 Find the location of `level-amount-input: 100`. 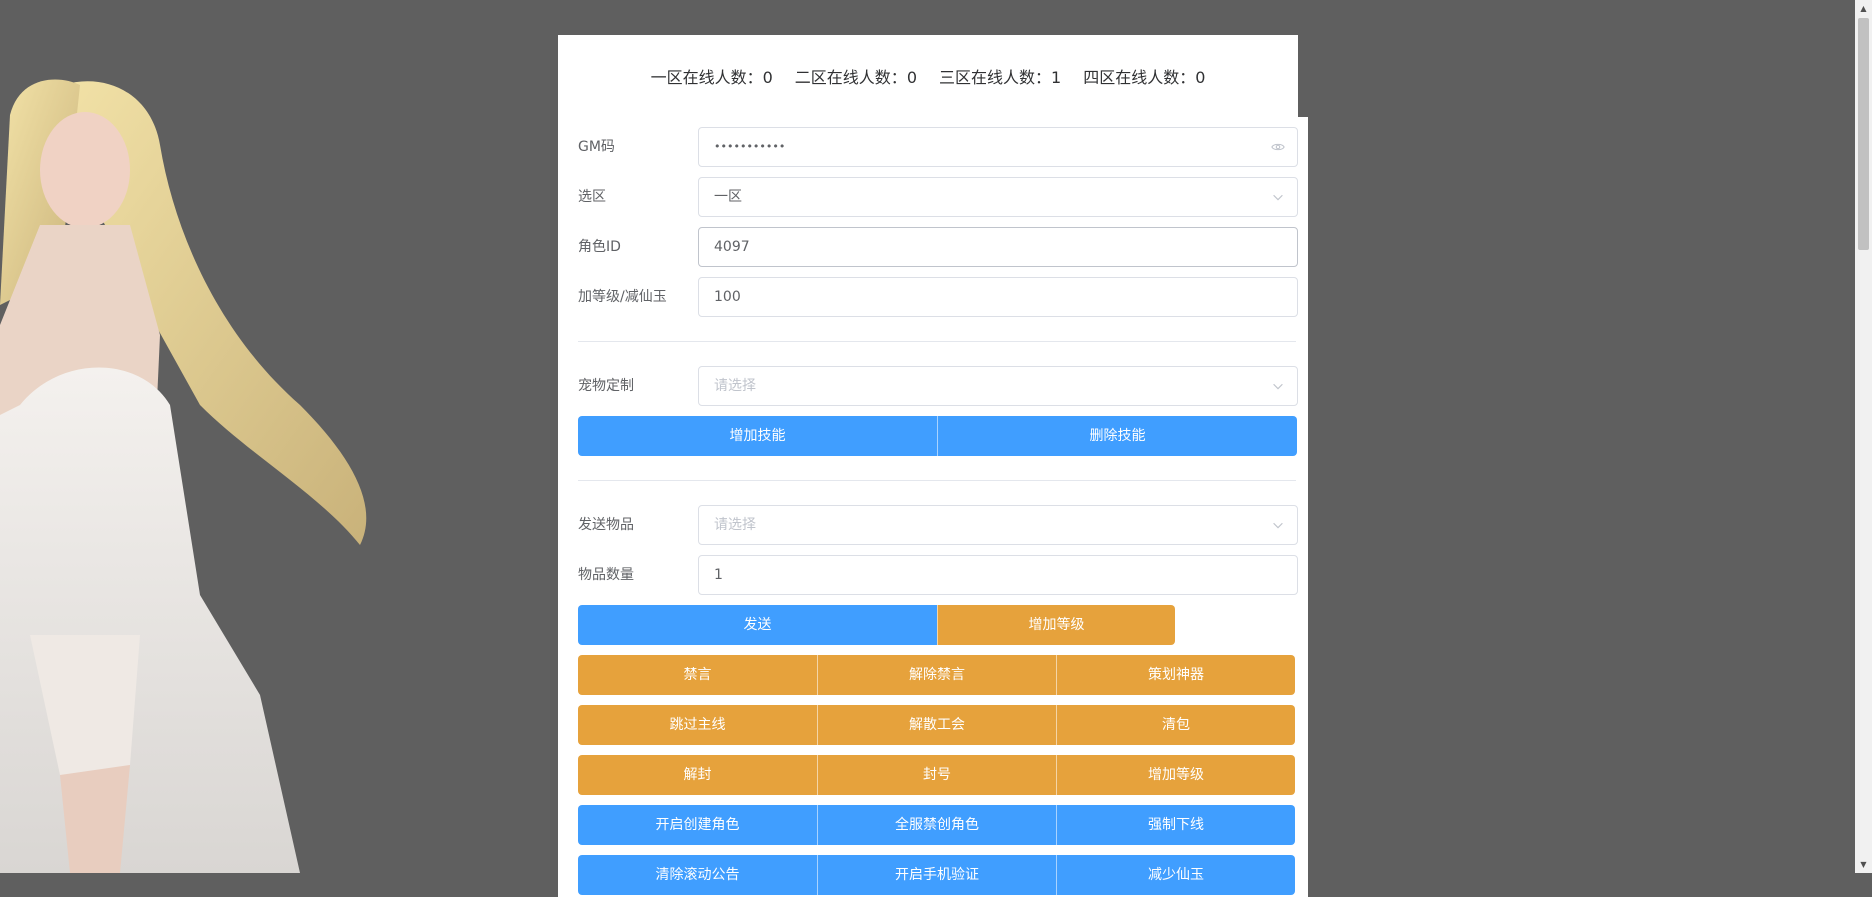

level-amount-input: 100 is located at coordinates (998, 297).